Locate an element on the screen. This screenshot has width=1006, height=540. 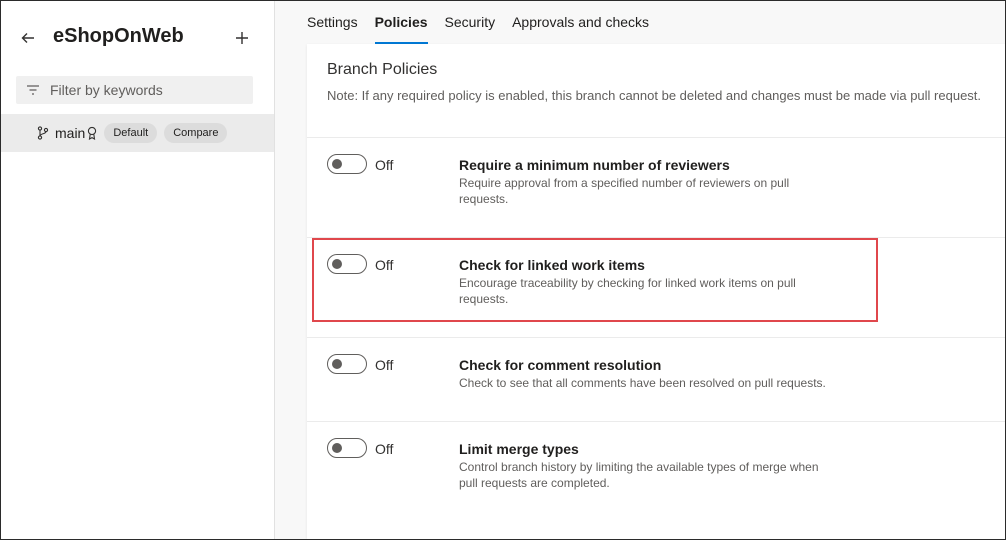
add-button is located at coordinates (242, 38).